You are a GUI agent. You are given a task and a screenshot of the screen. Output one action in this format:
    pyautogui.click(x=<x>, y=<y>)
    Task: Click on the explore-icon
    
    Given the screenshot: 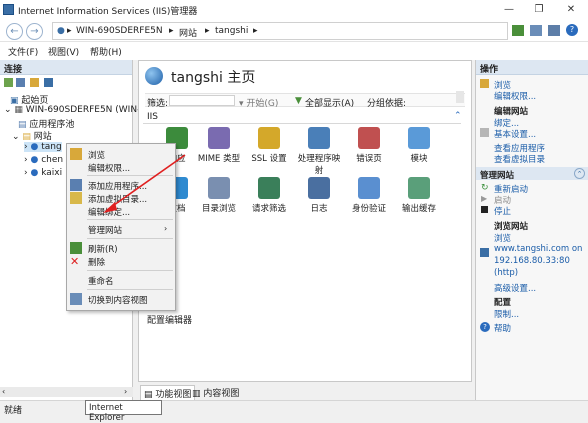 What is the action you would take?
    pyautogui.click(x=484, y=83)
    